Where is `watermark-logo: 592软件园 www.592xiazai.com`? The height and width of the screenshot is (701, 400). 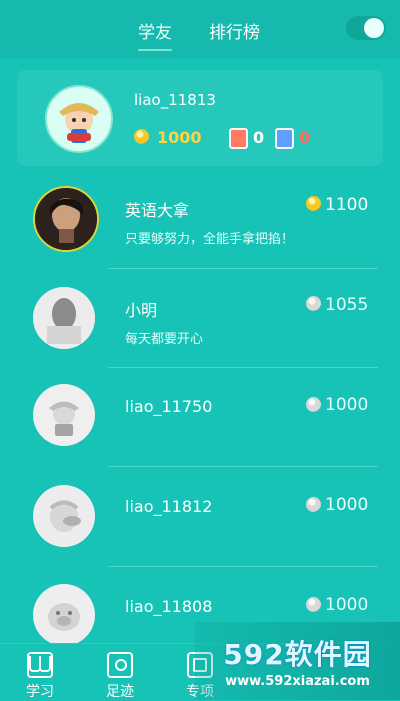
watermark-logo: 592软件园 www.592xiazai.com is located at coordinates (297, 661).